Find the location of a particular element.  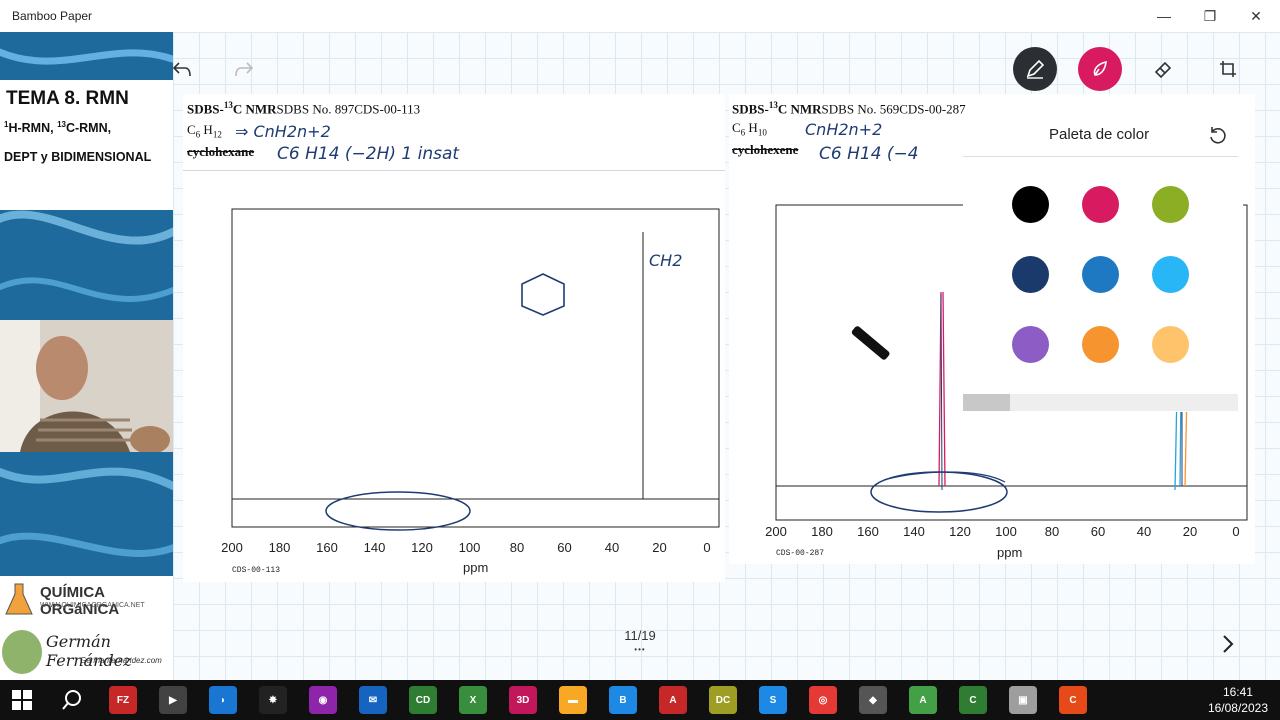

palette-scroll-thumb is located at coordinates (986, 402).